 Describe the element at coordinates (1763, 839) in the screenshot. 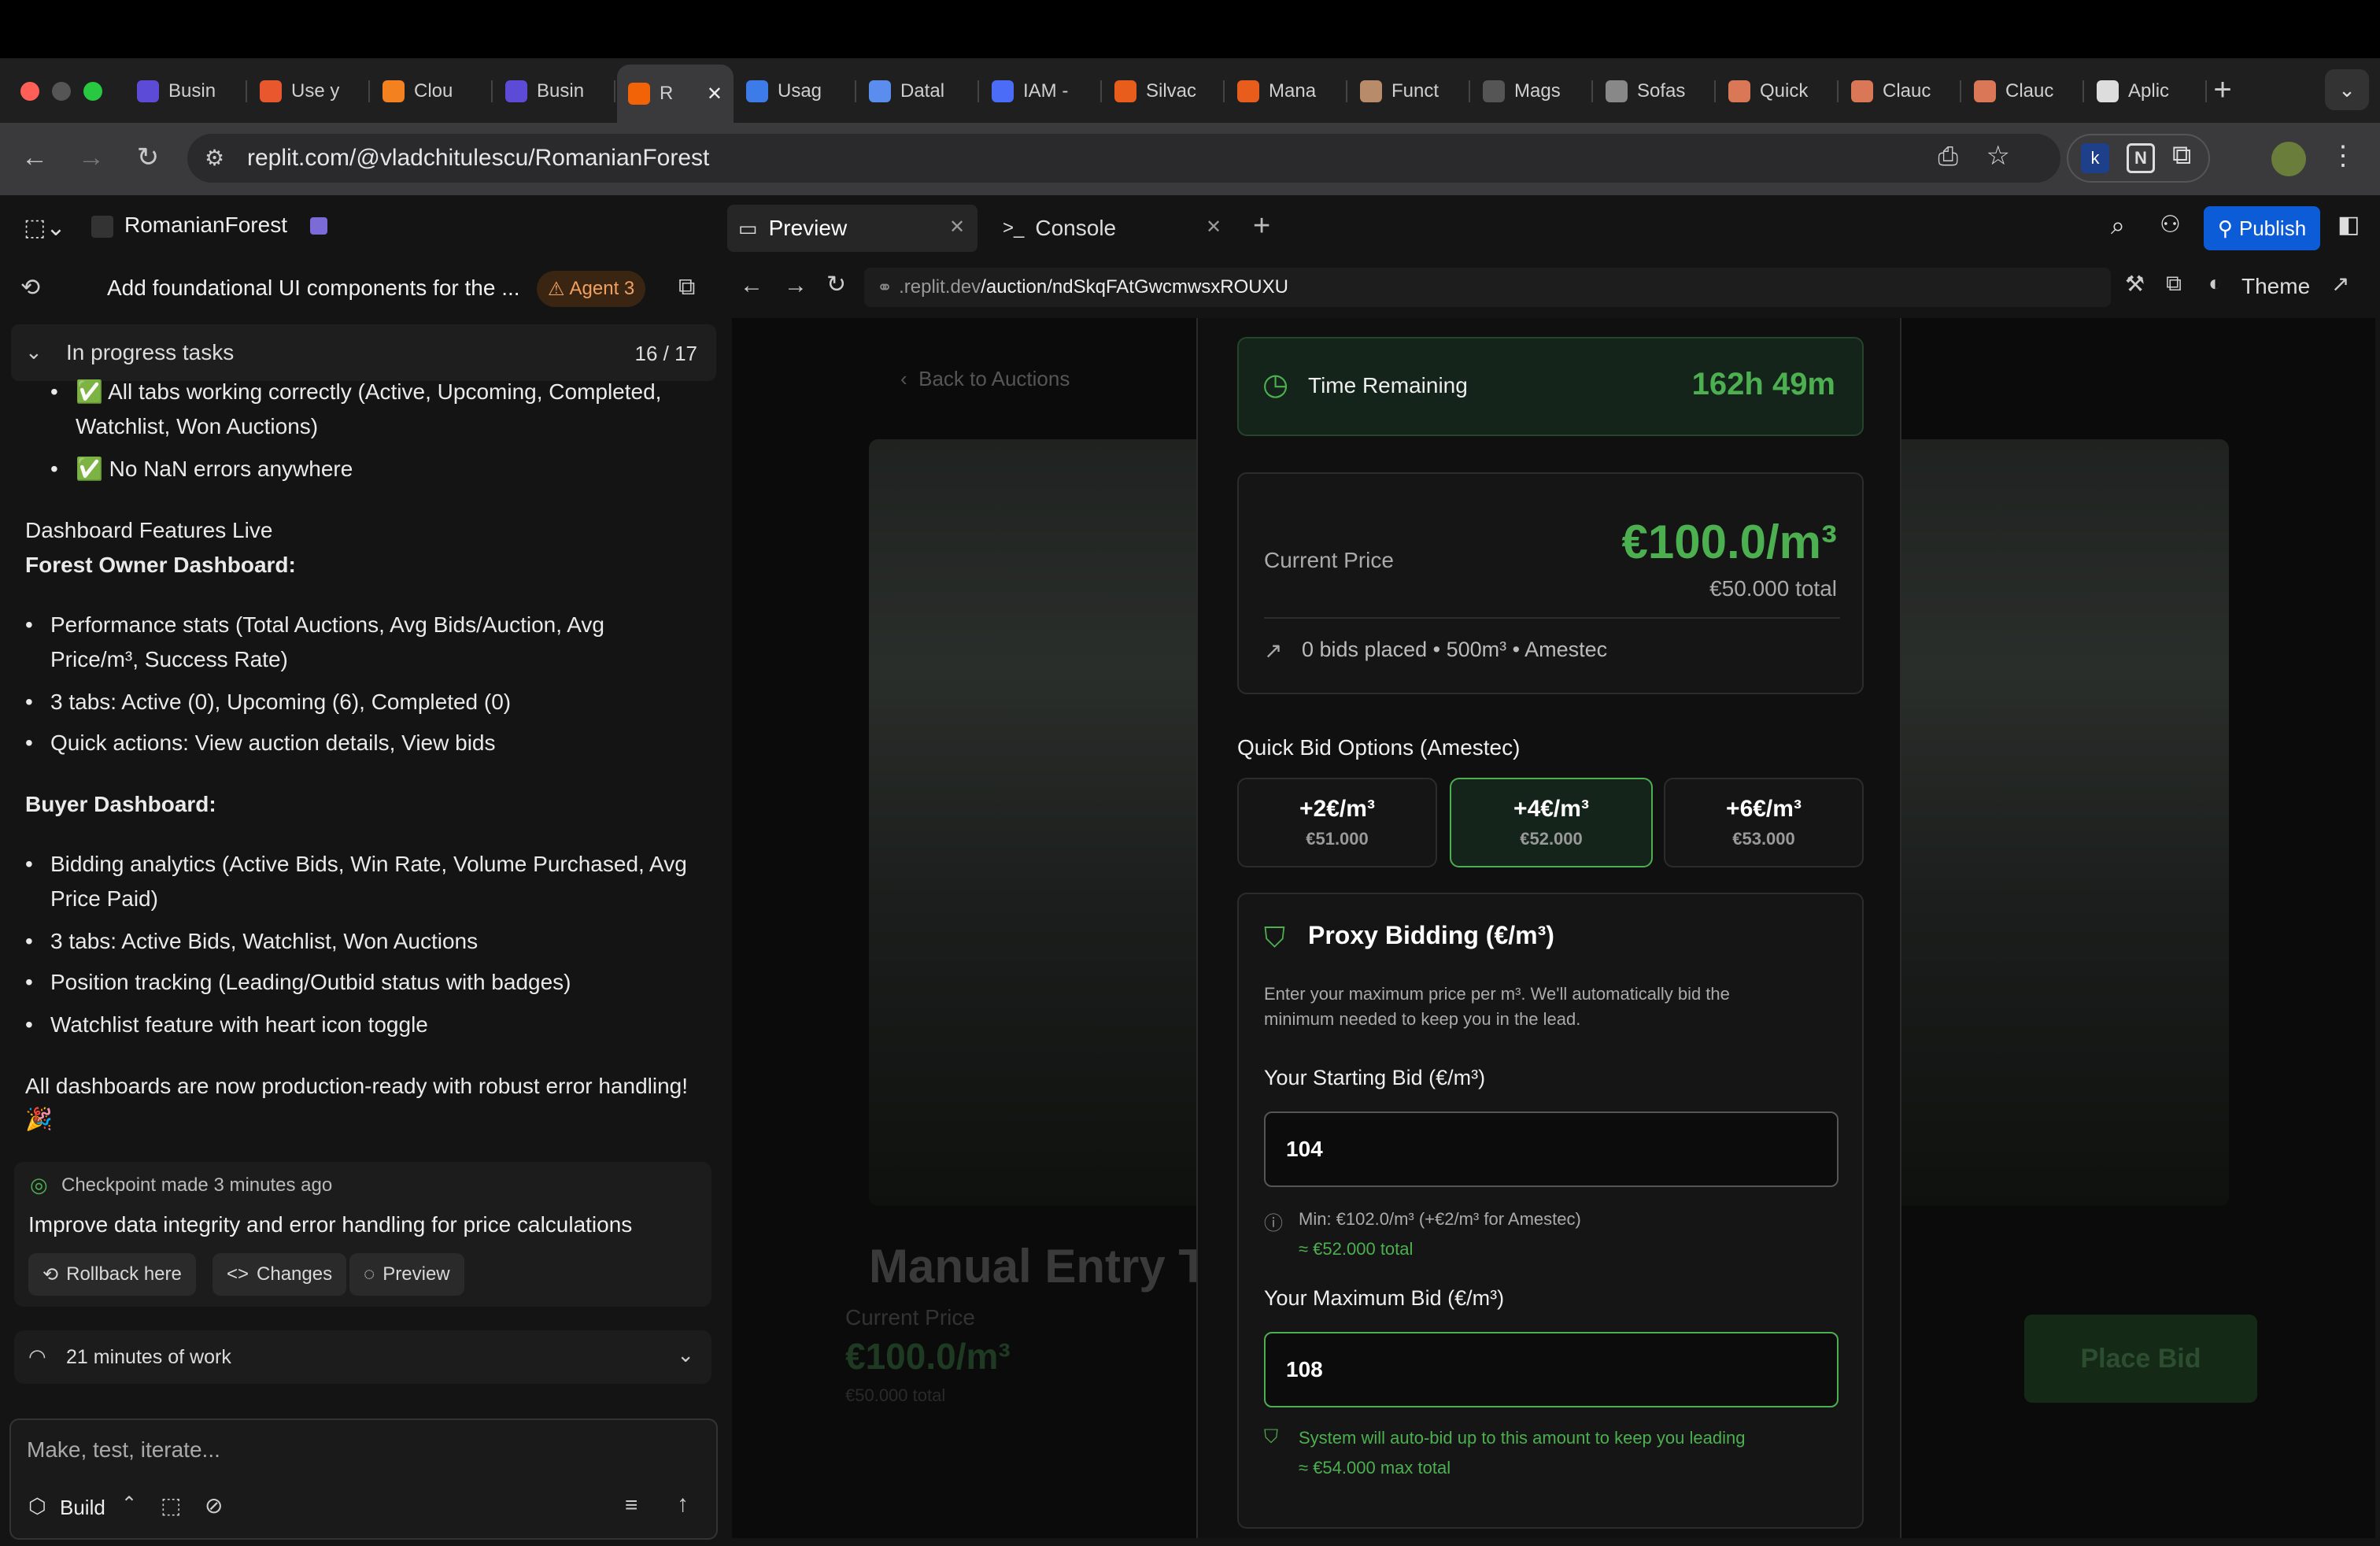

I see `quick-bid-total: €53.000` at that location.